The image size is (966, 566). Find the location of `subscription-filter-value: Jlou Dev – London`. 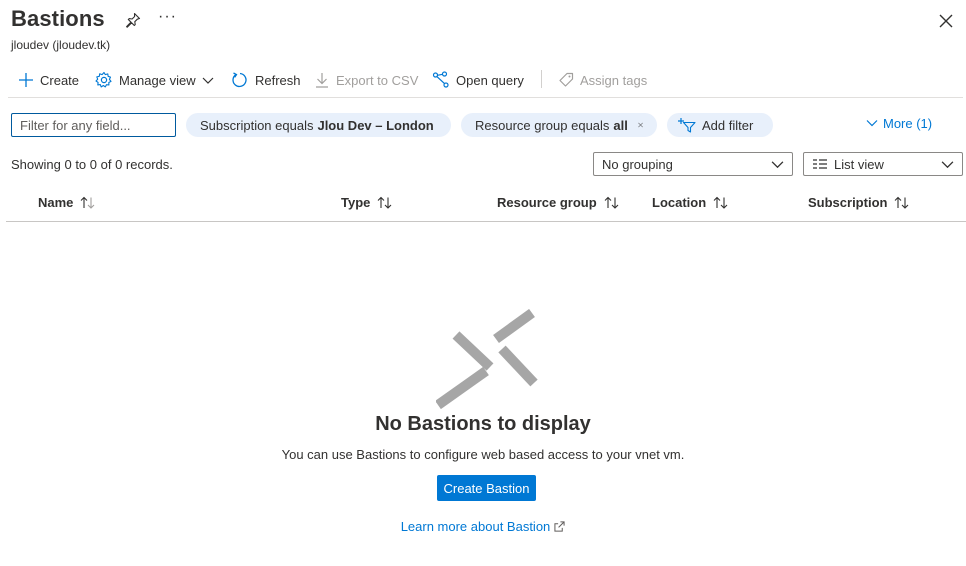

subscription-filter-value: Jlou Dev – London is located at coordinates (375, 125).